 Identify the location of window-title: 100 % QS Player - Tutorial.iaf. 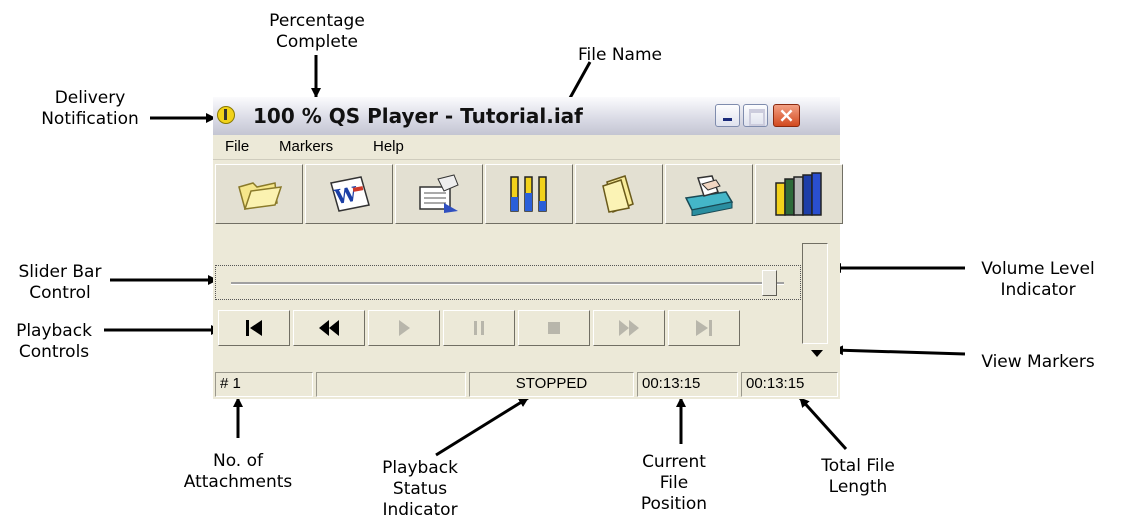
(418, 116).